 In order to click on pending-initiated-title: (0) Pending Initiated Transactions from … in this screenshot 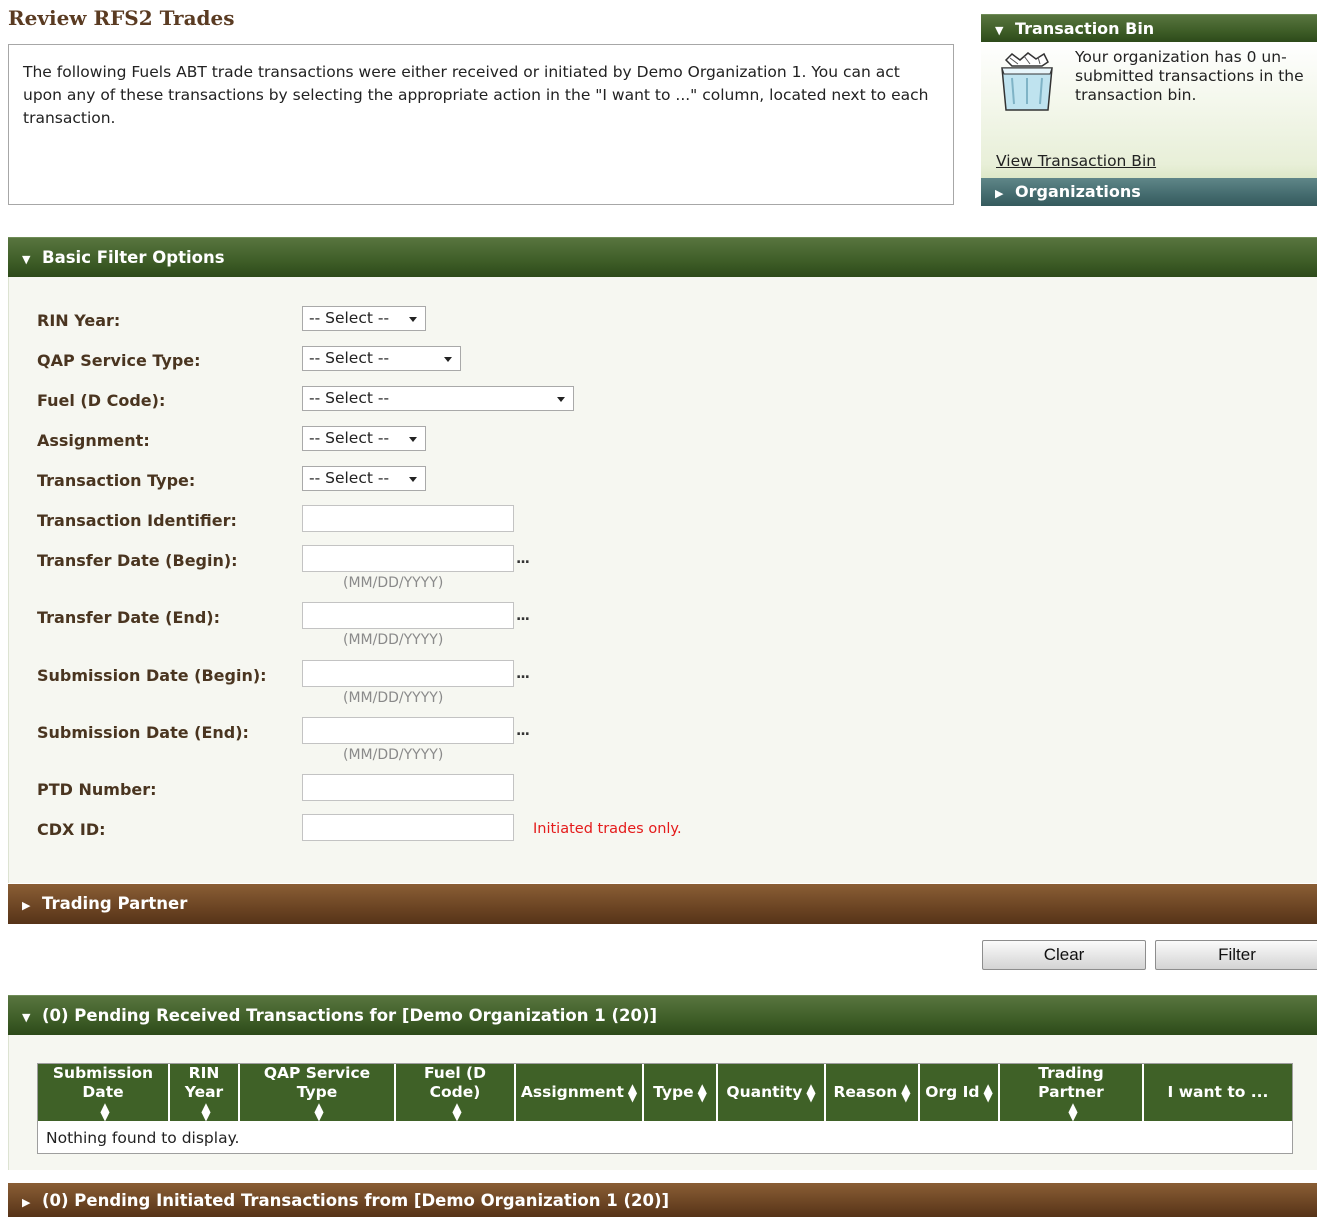, I will do `click(356, 1200)`.